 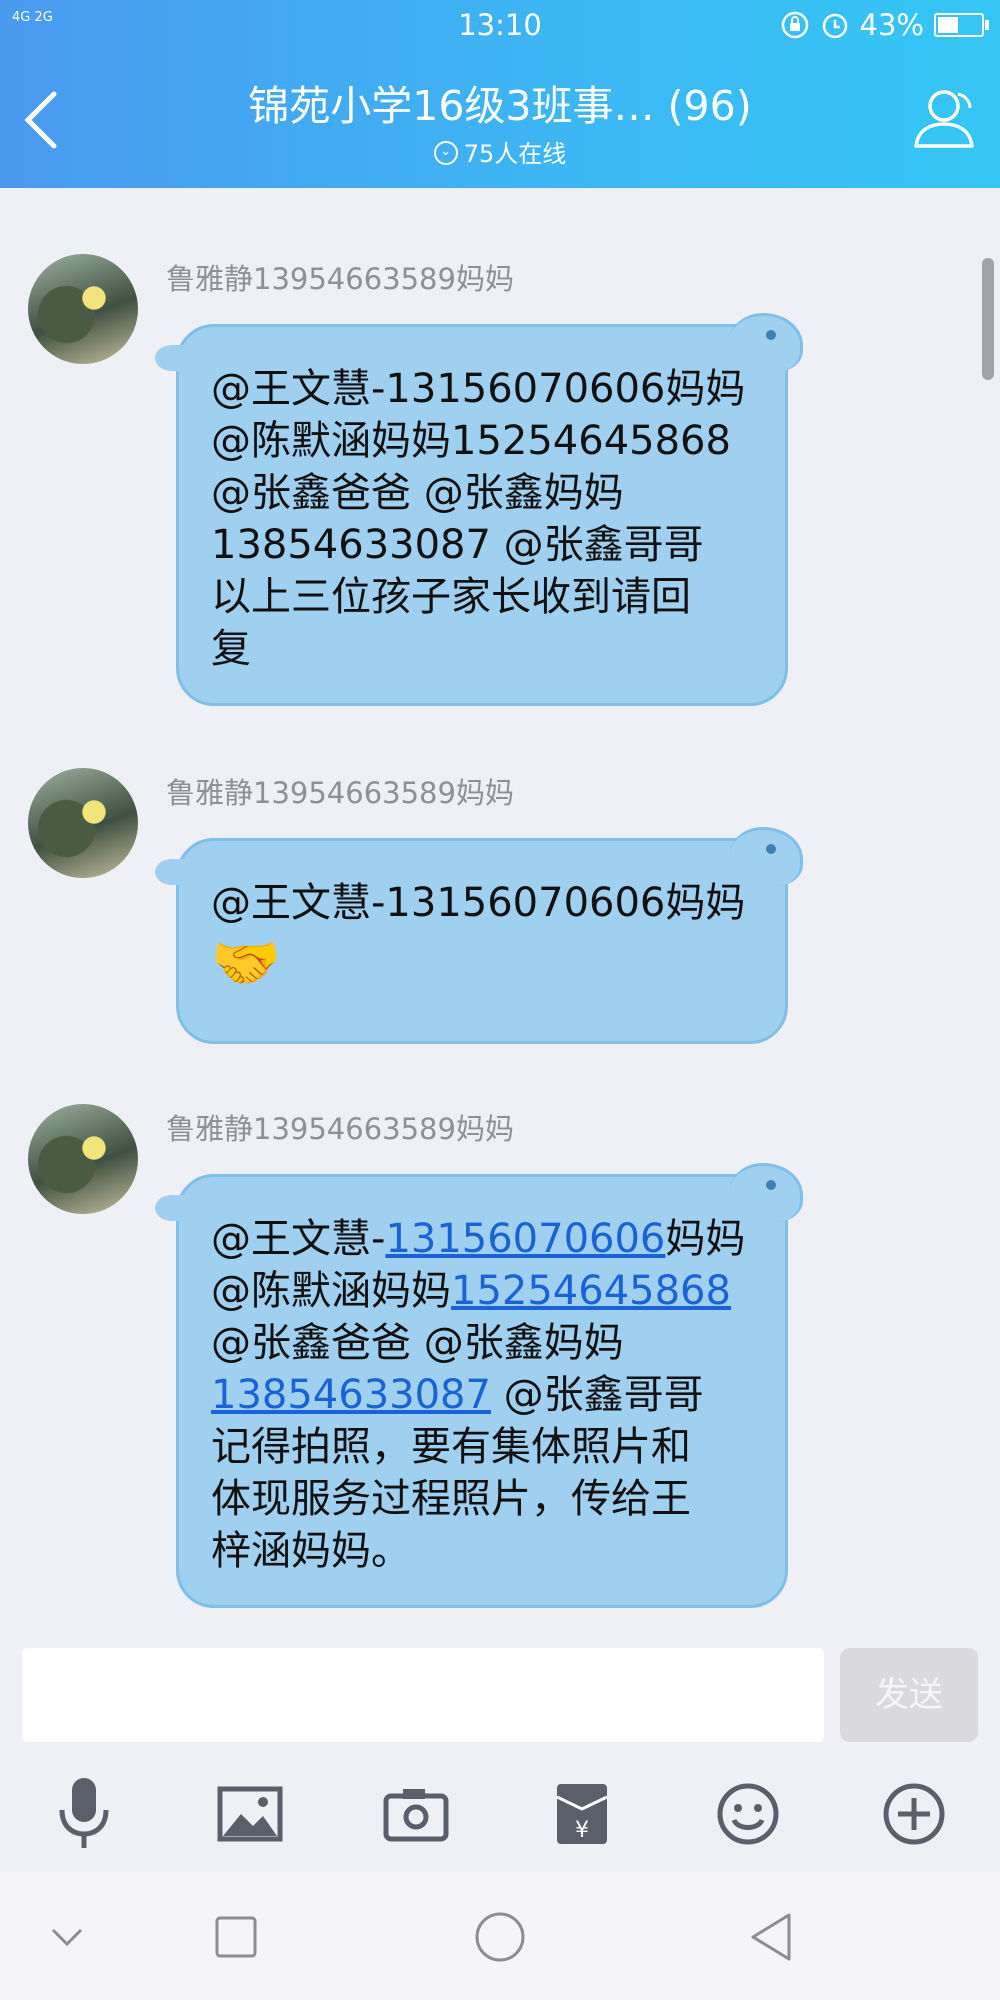 I want to click on recent-apps-button, so click(x=236, y=1937).